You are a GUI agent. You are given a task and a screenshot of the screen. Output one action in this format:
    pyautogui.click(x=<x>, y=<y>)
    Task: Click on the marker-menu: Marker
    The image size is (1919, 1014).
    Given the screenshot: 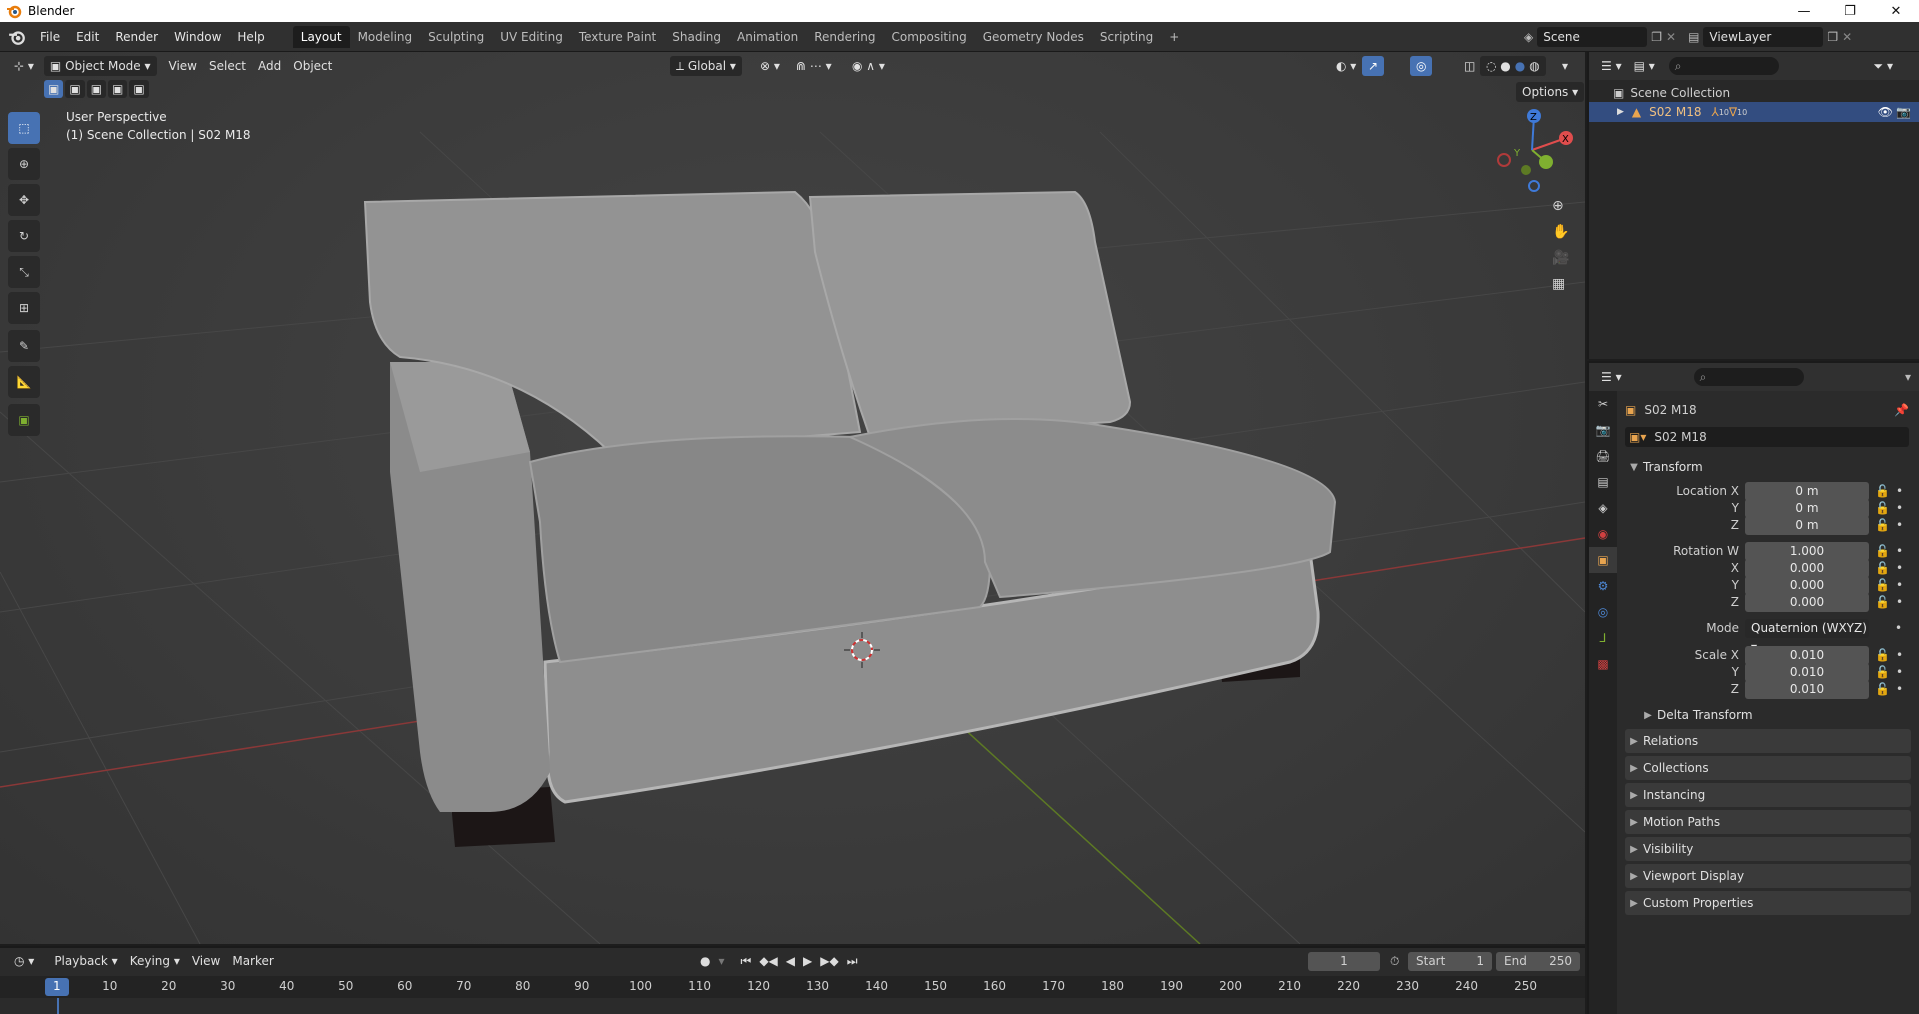 What is the action you would take?
    pyautogui.click(x=252, y=961)
    